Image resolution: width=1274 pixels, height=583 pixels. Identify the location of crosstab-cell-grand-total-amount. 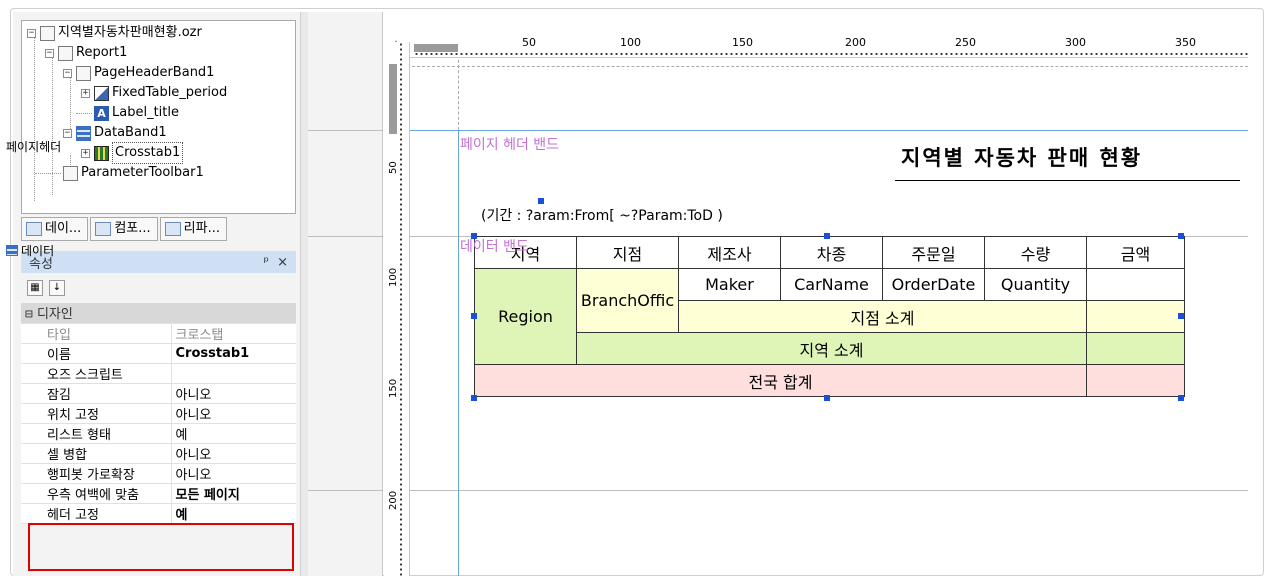
(1135, 380).